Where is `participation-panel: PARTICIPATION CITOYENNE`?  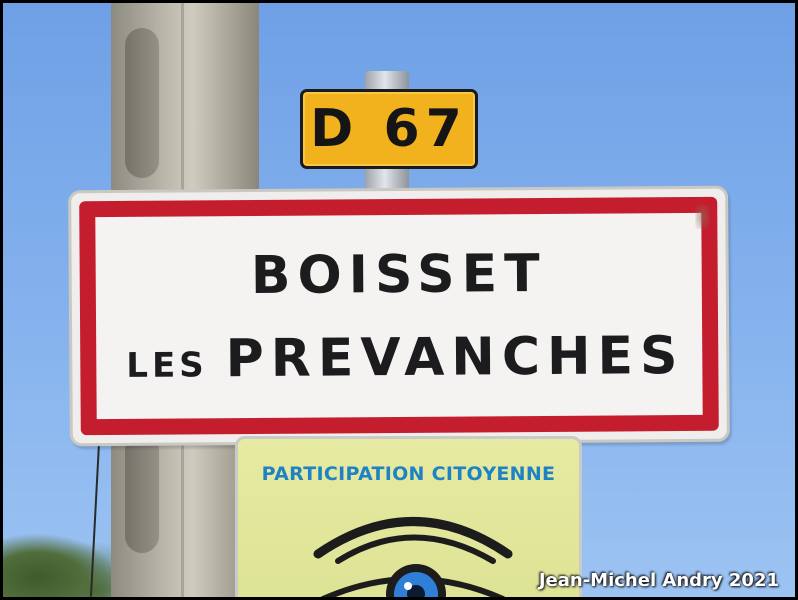
participation-panel: PARTICIPATION CITOYENNE is located at coordinates (408, 516).